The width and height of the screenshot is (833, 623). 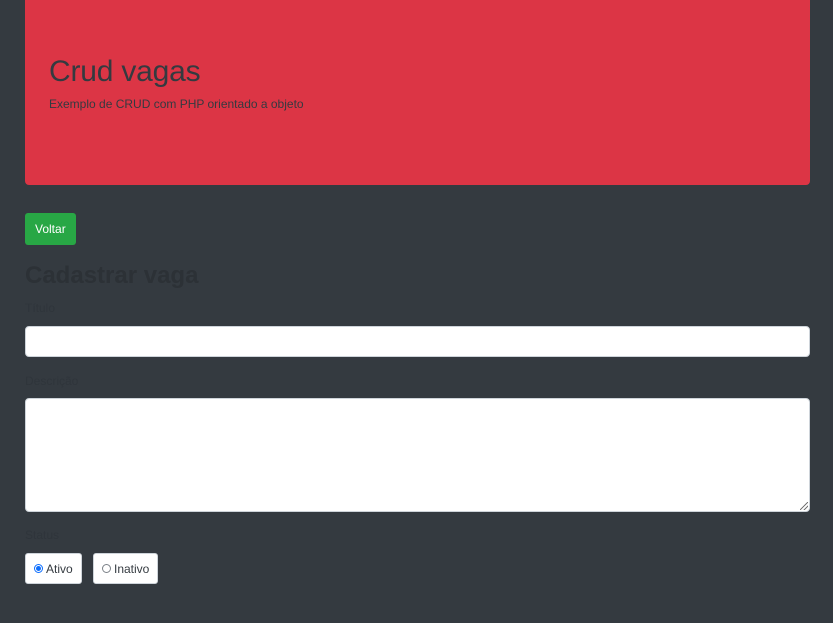 What do you see at coordinates (40, 308) in the screenshot?
I see `title-label: Título` at bounding box center [40, 308].